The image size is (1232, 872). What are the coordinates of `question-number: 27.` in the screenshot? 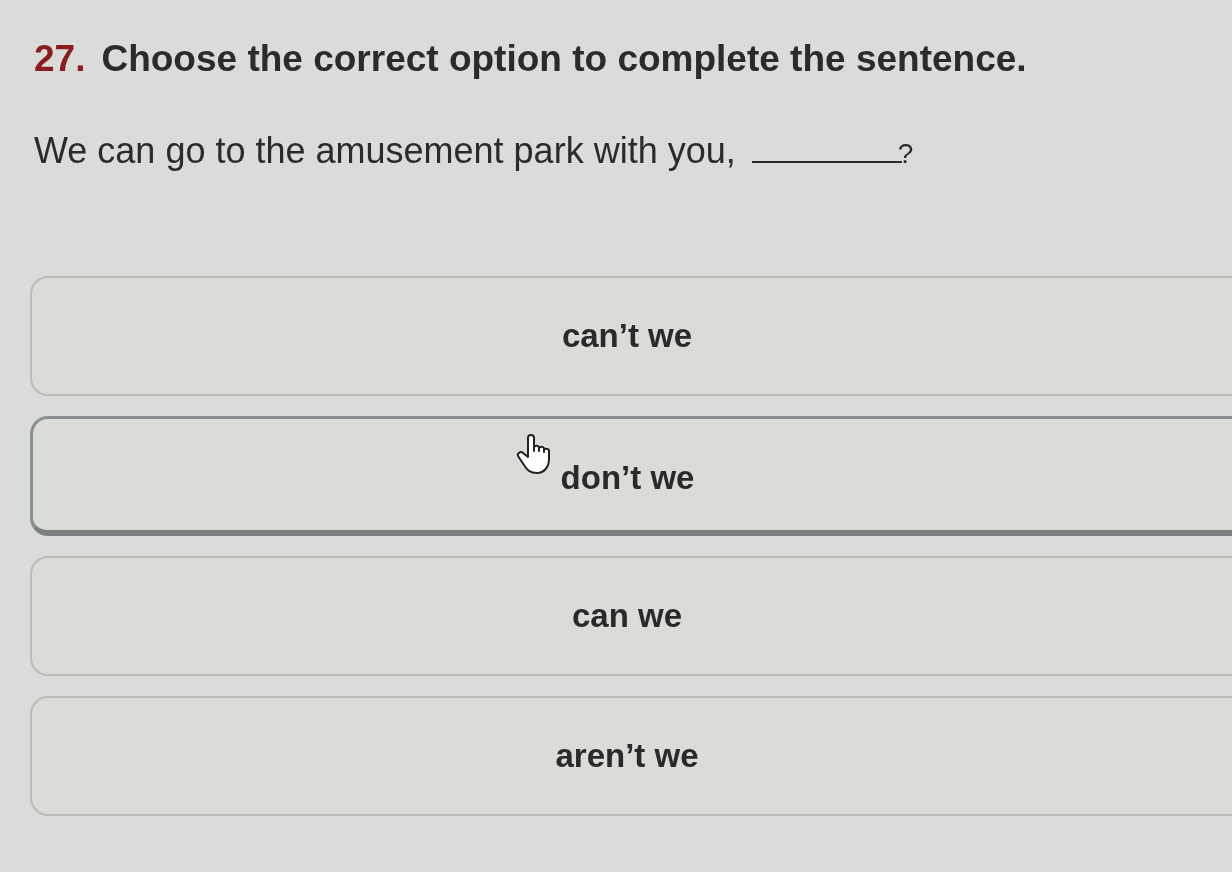 It's located at (60, 59).